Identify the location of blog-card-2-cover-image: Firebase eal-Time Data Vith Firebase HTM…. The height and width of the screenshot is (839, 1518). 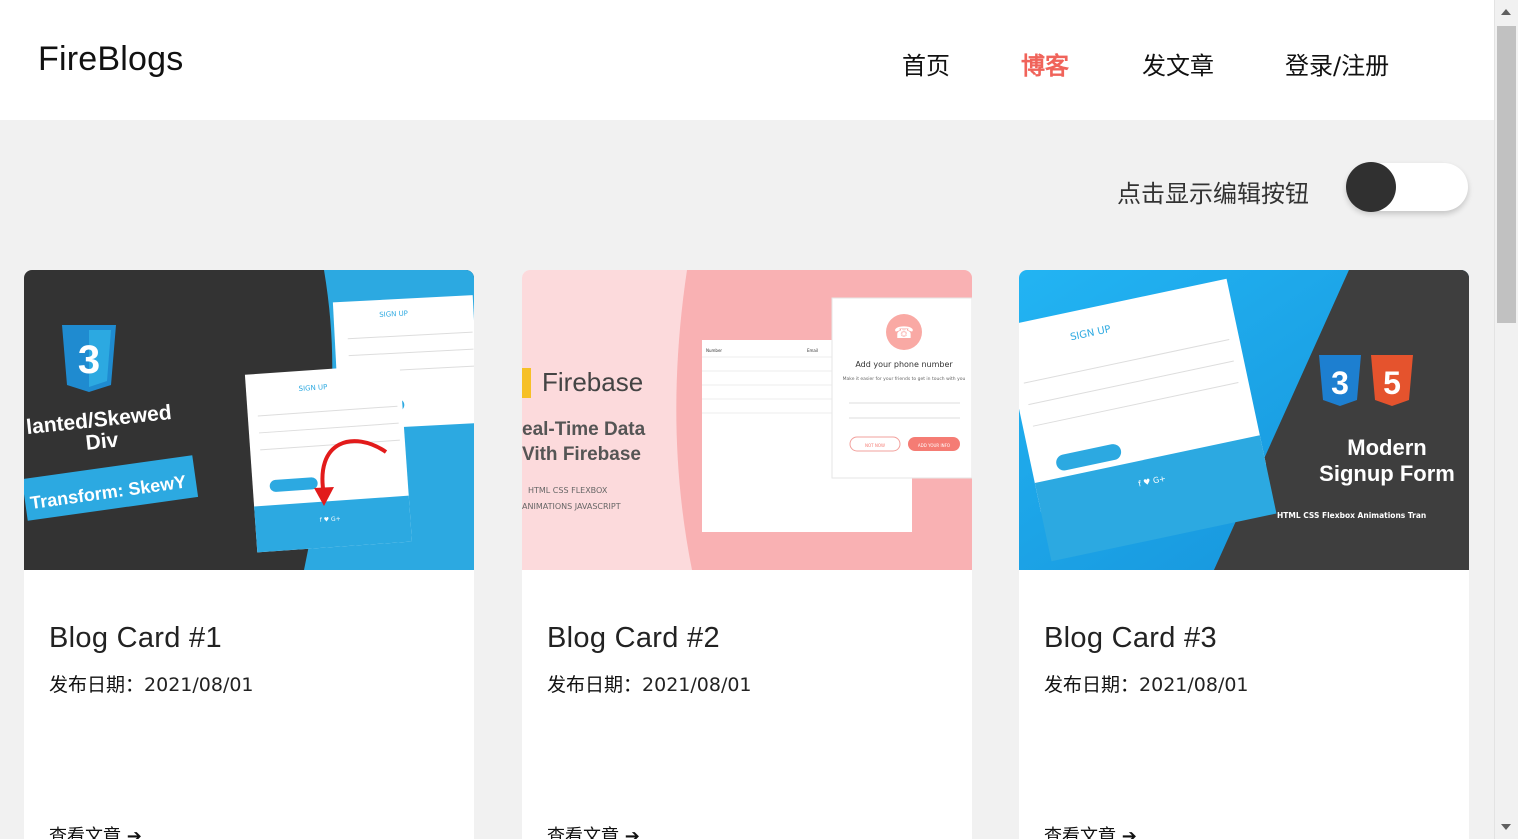
(747, 420).